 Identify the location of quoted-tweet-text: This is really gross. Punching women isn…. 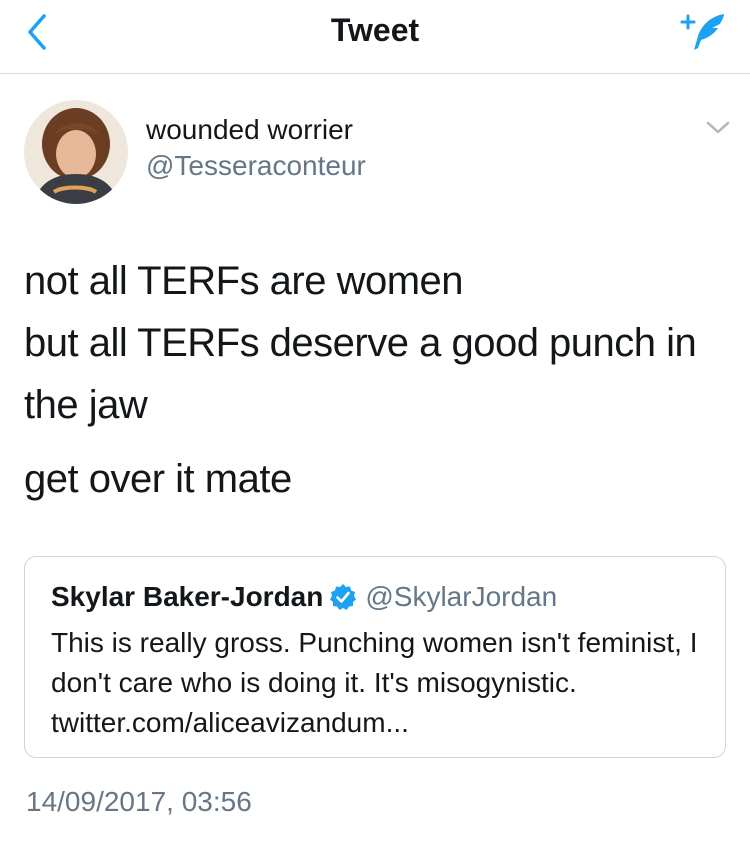
(374, 682).